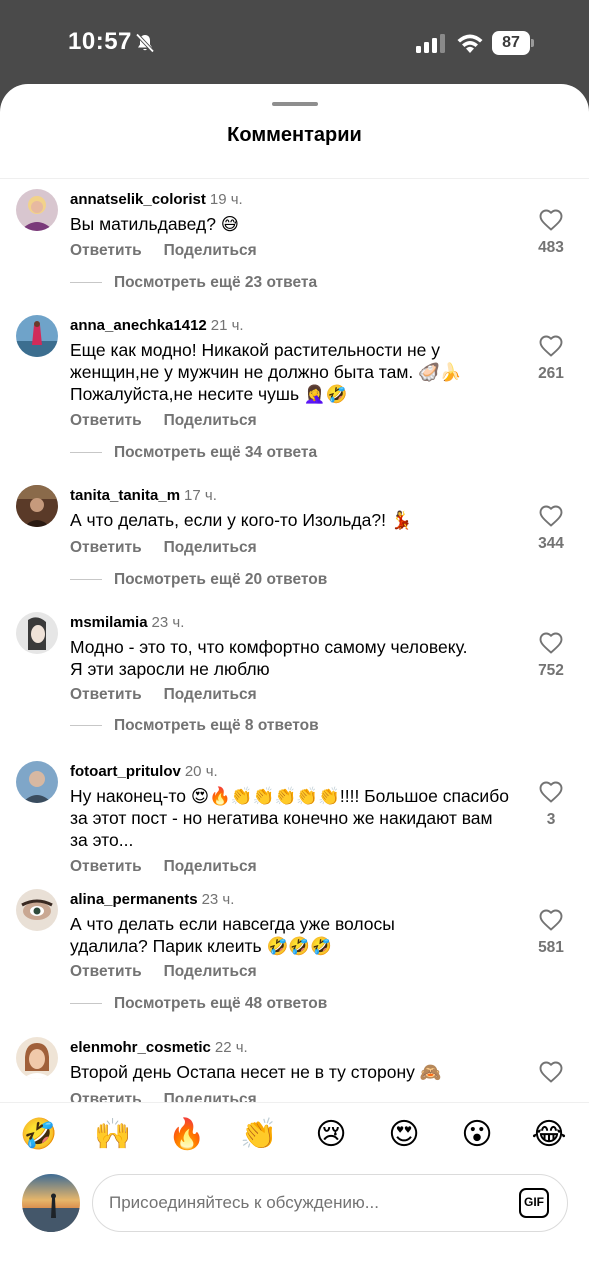 The image size is (589, 1280). Describe the element at coordinates (294, 42) in the screenshot. I see `status-bar: 10:57 87` at that location.